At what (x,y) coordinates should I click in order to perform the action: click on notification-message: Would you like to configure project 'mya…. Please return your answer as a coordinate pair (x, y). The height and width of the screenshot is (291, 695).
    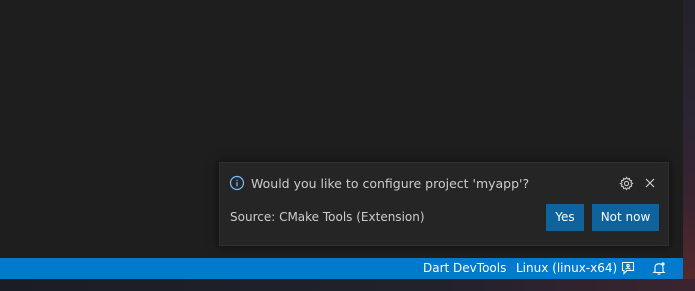
    Looking at the image, I should click on (390, 183).